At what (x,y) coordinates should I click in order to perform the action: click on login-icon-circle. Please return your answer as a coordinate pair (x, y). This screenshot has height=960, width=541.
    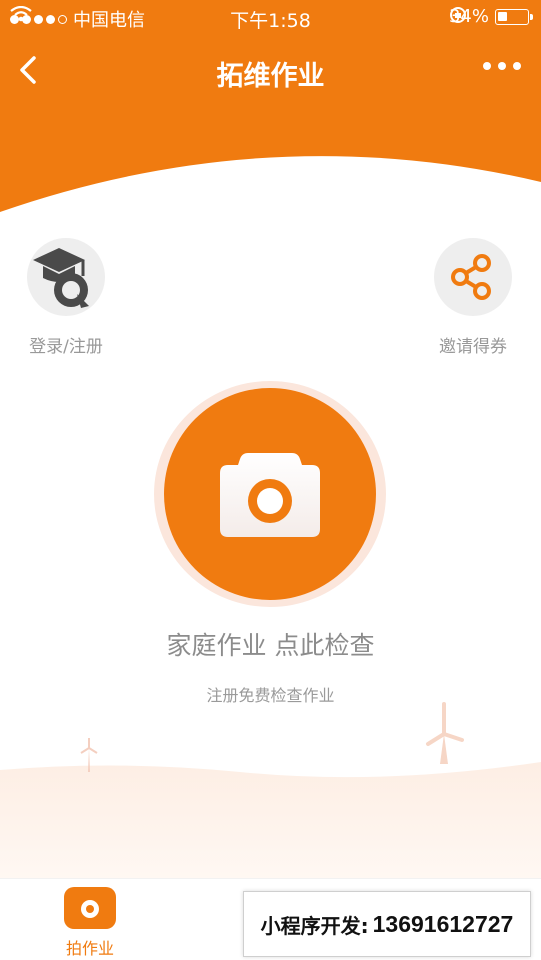
    Looking at the image, I should click on (66, 277).